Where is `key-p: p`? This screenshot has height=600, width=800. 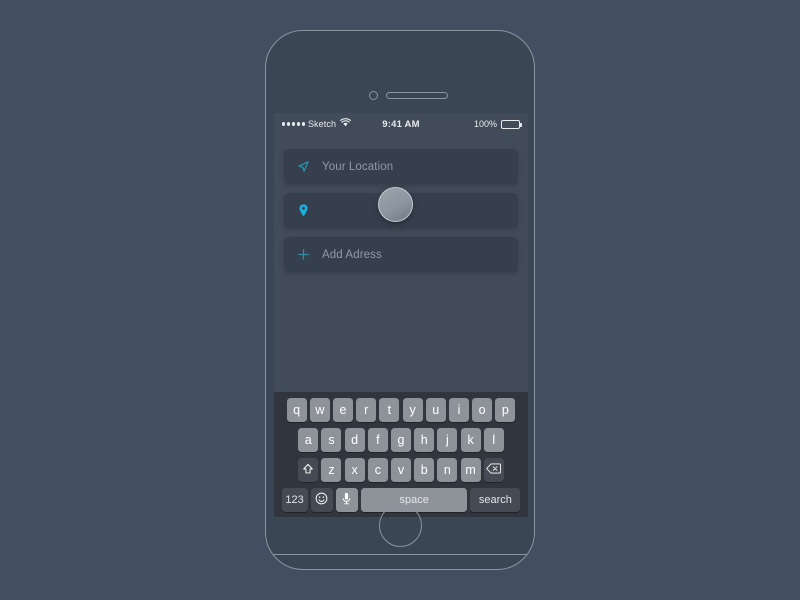 key-p: p is located at coordinates (505, 410).